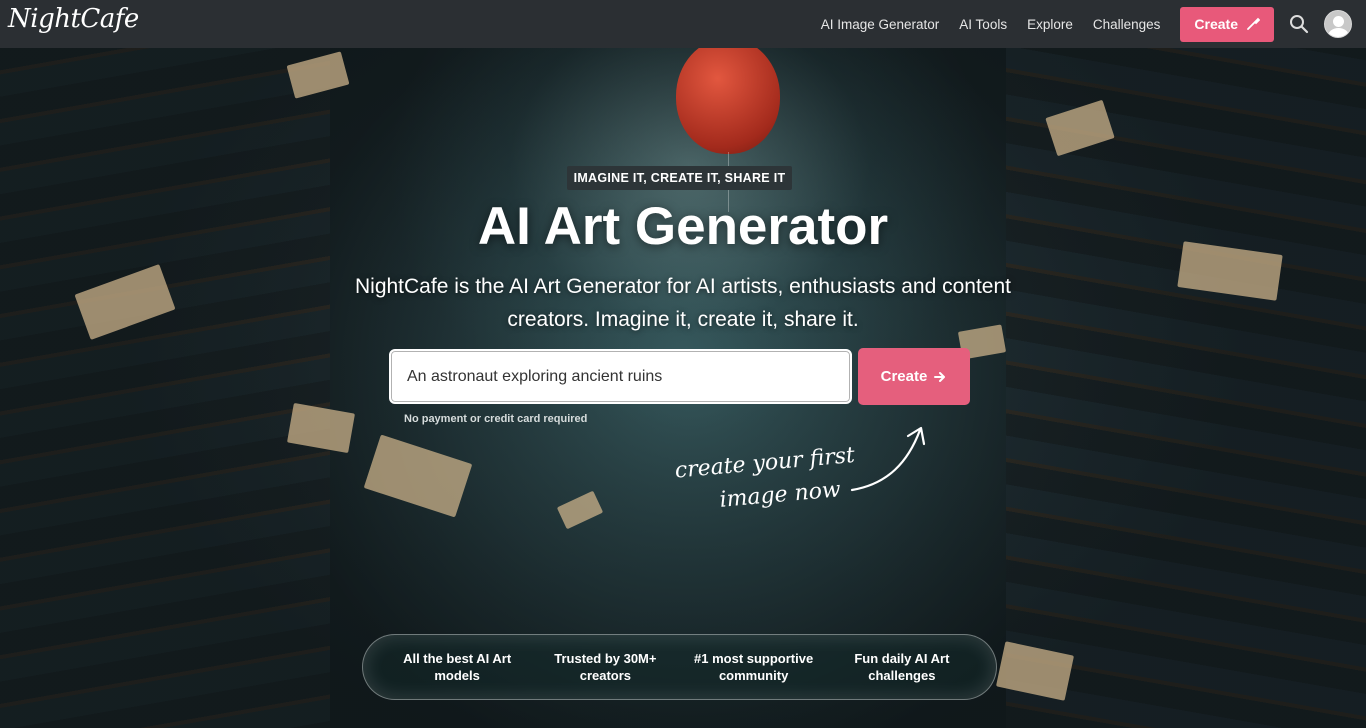 Image resolution: width=1366 pixels, height=728 pixels. Describe the element at coordinates (888, 459) in the screenshot. I see `curved-arrow-icon` at that location.